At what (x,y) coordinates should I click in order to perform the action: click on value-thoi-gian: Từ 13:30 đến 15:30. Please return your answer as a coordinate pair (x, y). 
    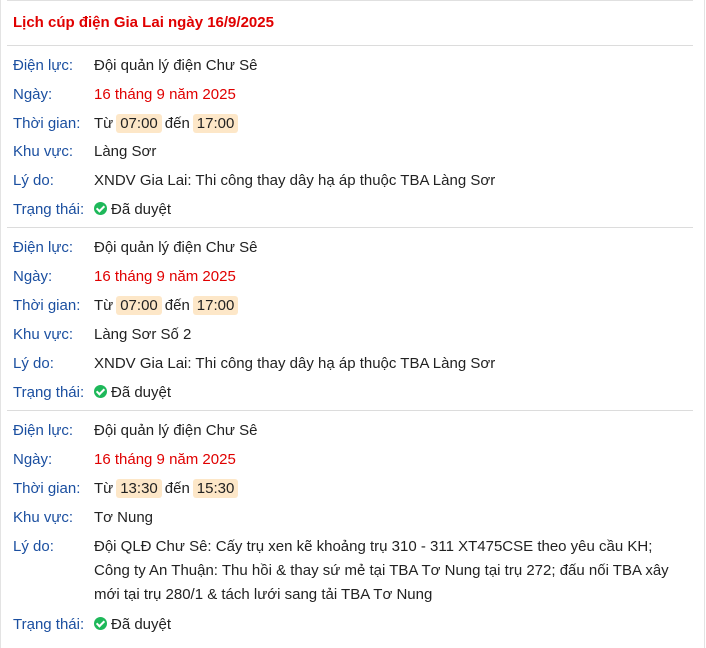
    Looking at the image, I should click on (388, 489).